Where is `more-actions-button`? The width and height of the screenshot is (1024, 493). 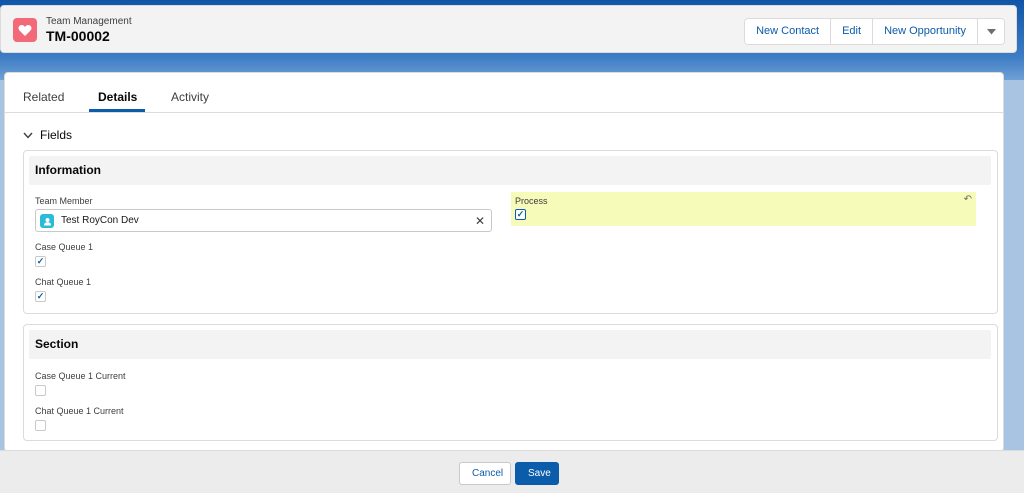
more-actions-button is located at coordinates (991, 31).